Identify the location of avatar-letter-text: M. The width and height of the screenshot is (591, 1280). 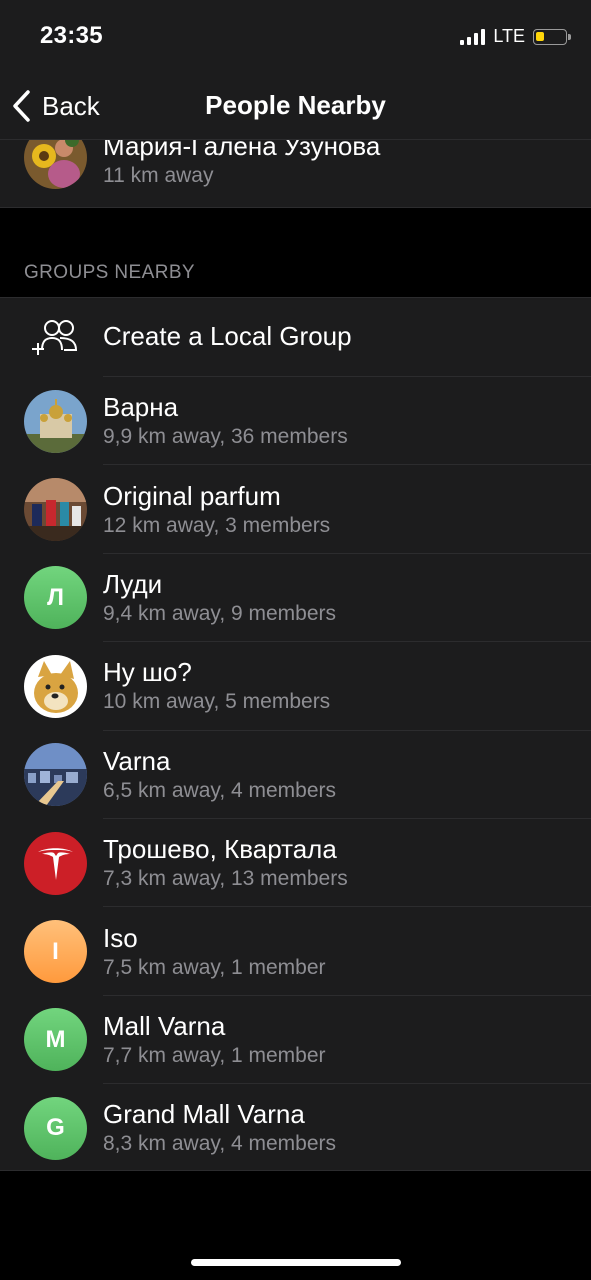
(55, 1039).